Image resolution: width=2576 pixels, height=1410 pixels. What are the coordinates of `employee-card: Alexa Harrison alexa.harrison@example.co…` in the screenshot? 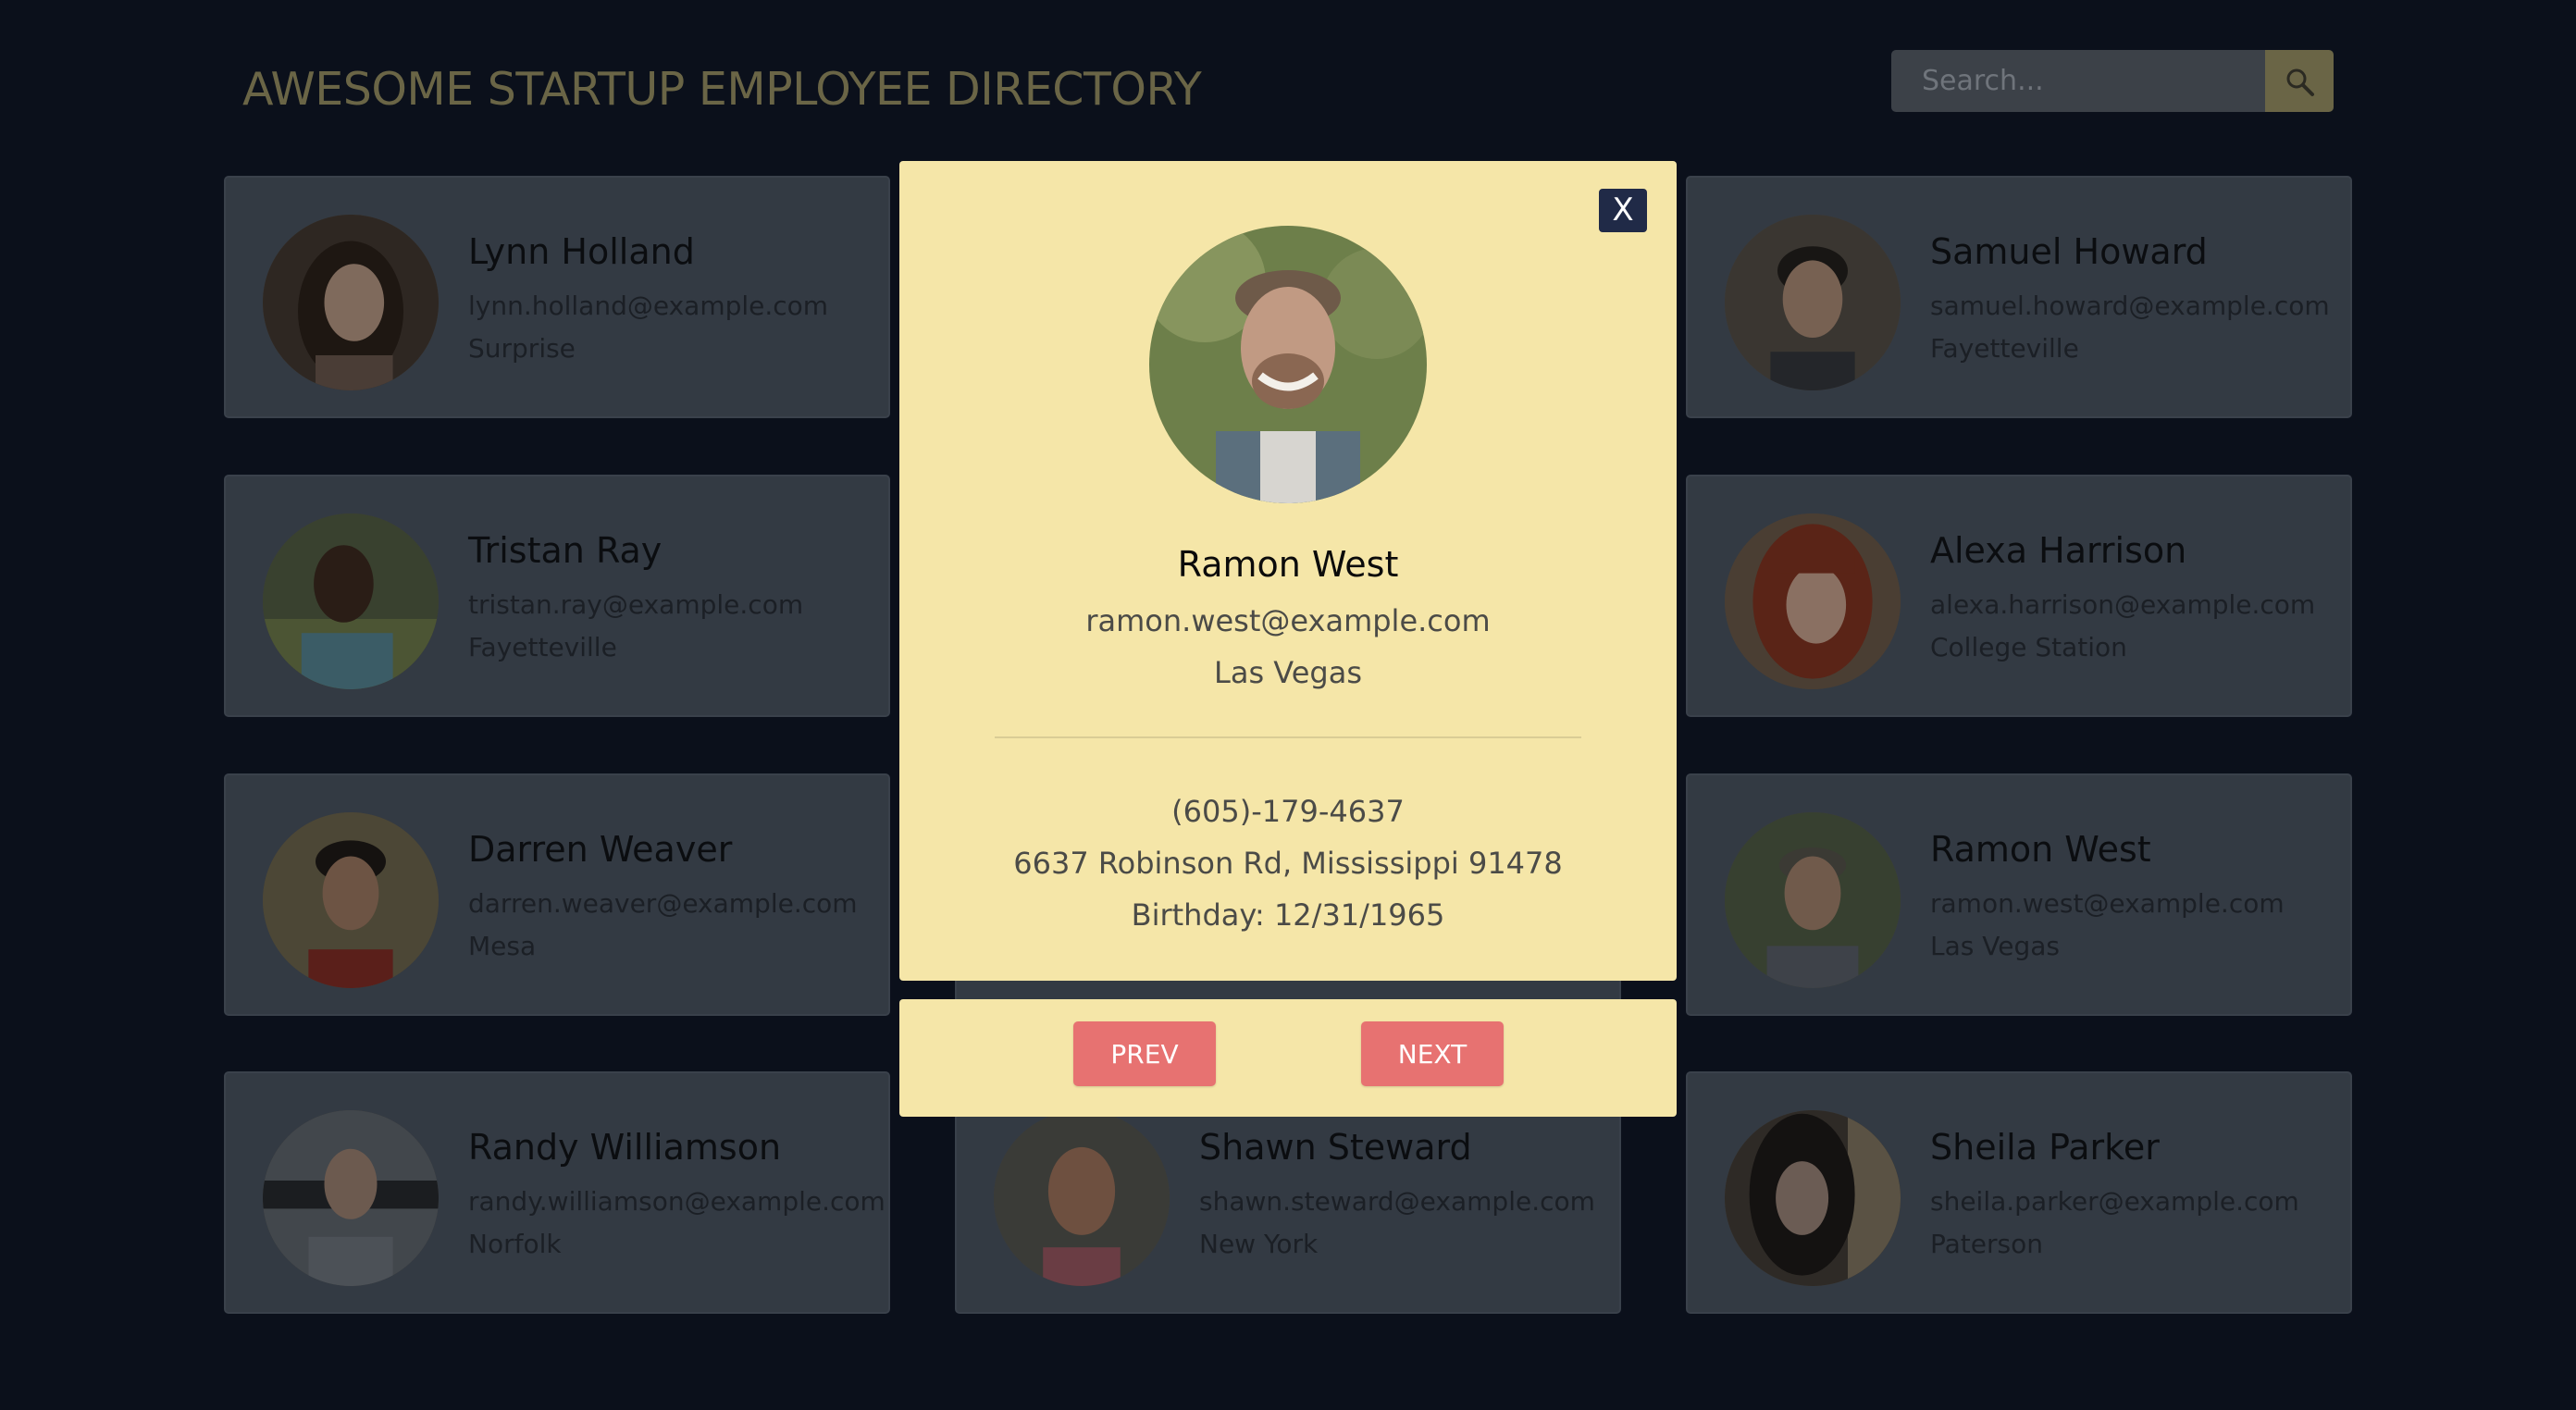 It's located at (2019, 596).